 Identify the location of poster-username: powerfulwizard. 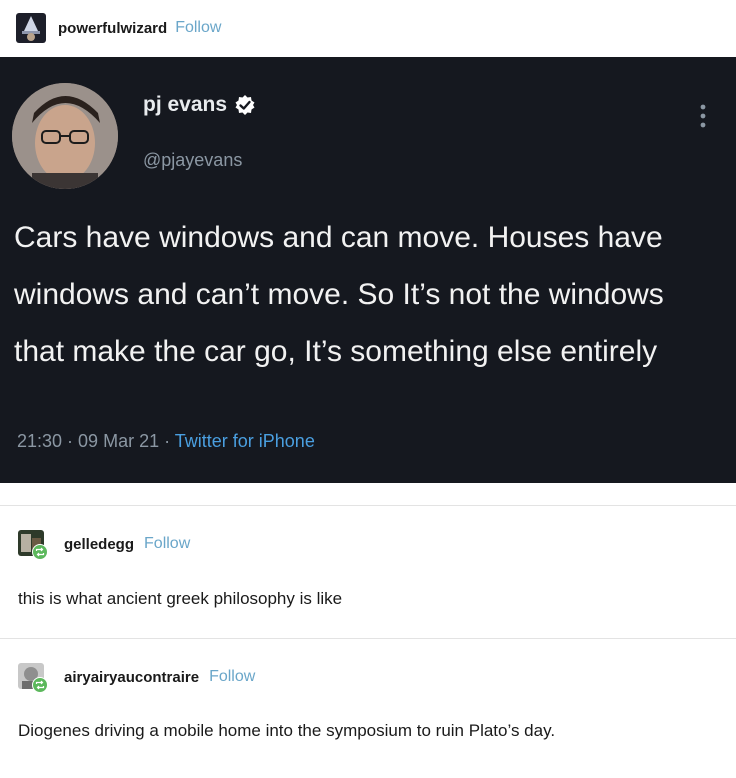
(112, 28).